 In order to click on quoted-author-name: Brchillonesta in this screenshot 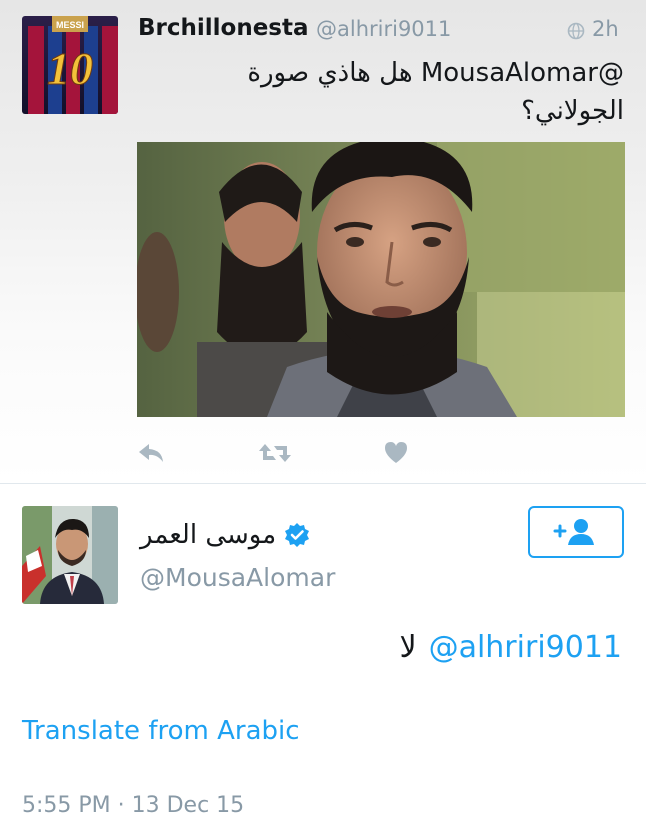, I will do `click(223, 28)`.